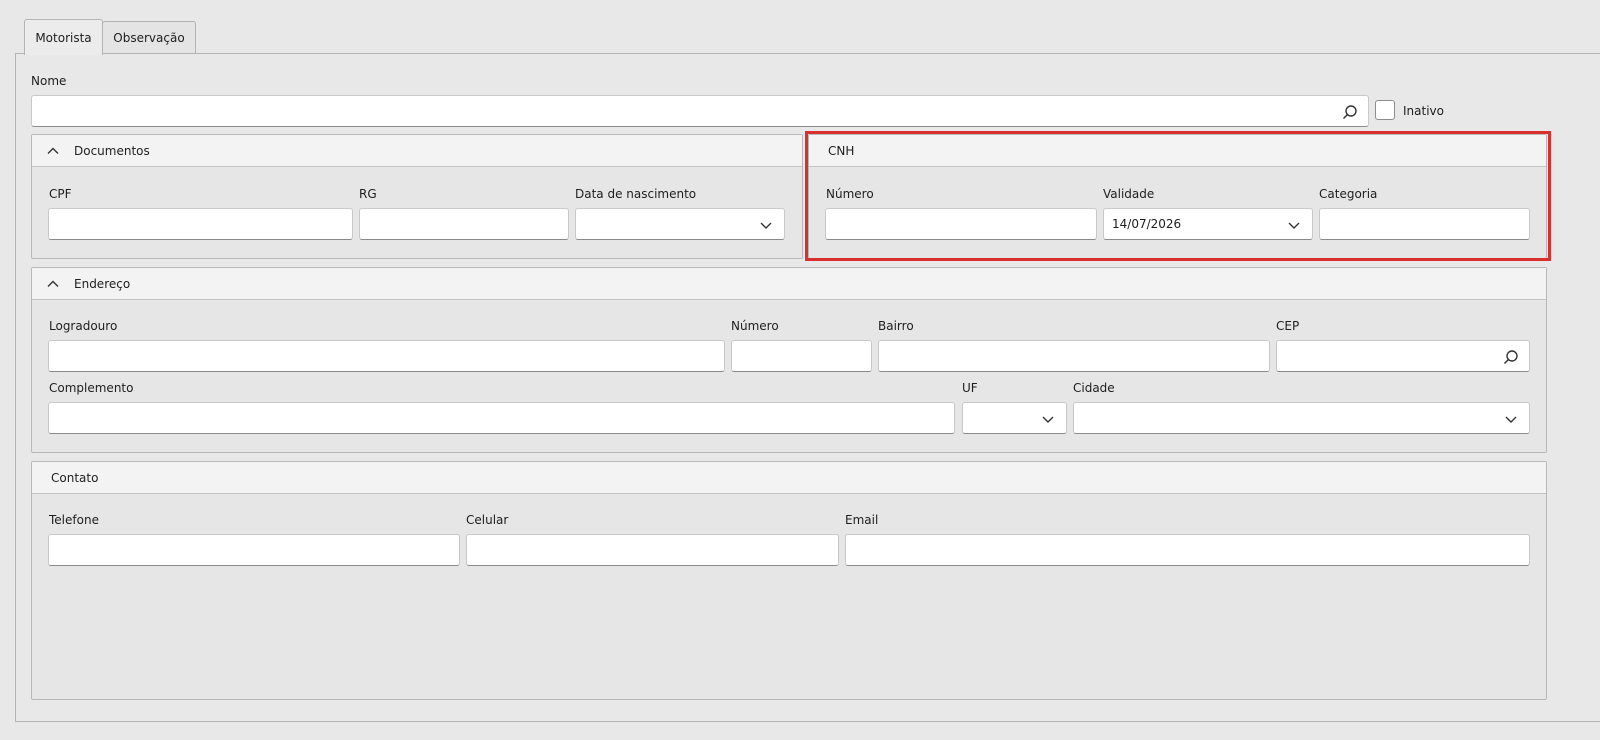 The height and width of the screenshot is (740, 1600). What do you see at coordinates (862, 520) in the screenshot?
I see `email-label: Email` at bounding box center [862, 520].